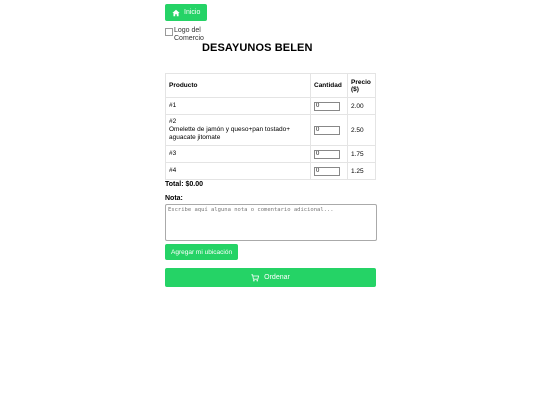 The height and width of the screenshot is (405, 540). Describe the element at coordinates (192, 12) in the screenshot. I see `home-button-label: Inicio` at that location.